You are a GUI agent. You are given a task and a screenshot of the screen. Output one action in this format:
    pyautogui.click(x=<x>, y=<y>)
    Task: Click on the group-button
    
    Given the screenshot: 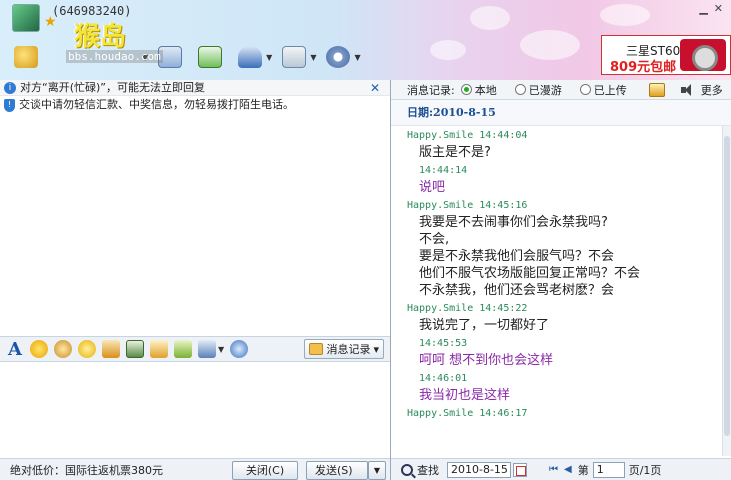 What is the action you would take?
    pyautogui.click(x=250, y=57)
    